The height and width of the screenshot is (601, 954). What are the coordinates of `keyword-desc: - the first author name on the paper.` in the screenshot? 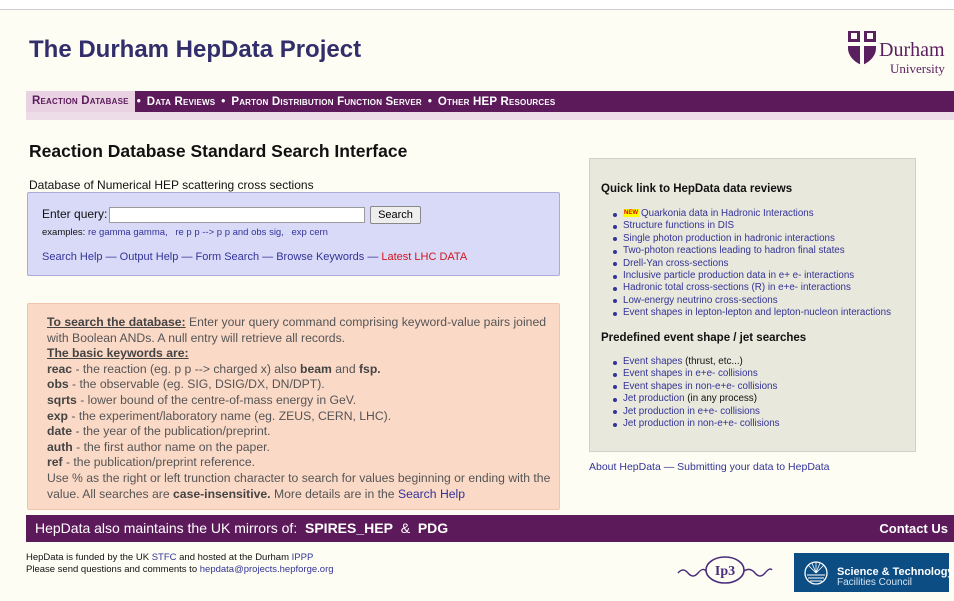 It's located at (171, 446).